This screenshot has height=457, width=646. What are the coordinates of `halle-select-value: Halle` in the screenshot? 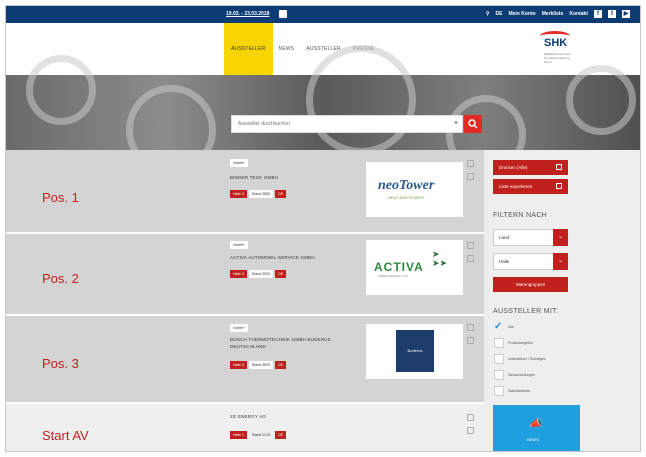 It's located at (504, 261).